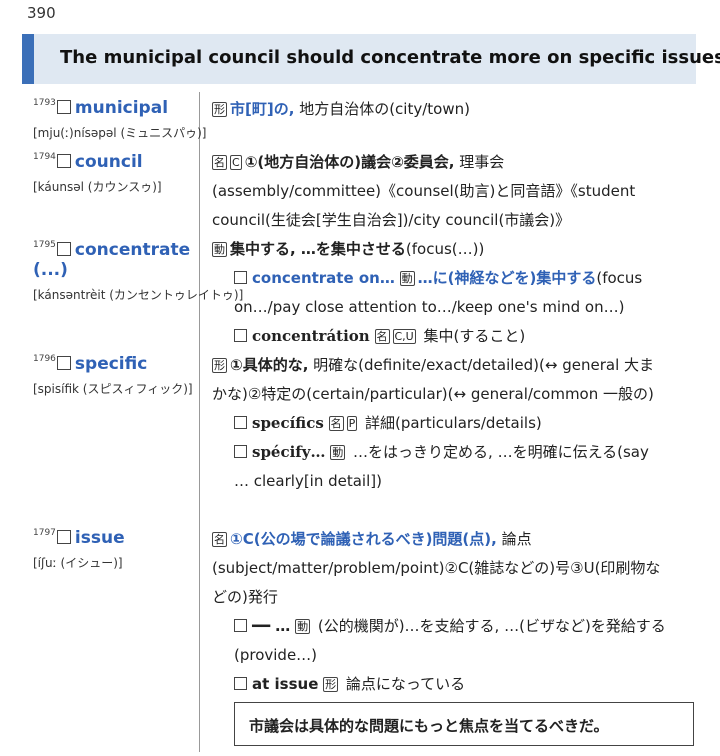  Describe the element at coordinates (44, 245) in the screenshot. I see `entry-number: 1795` at that location.